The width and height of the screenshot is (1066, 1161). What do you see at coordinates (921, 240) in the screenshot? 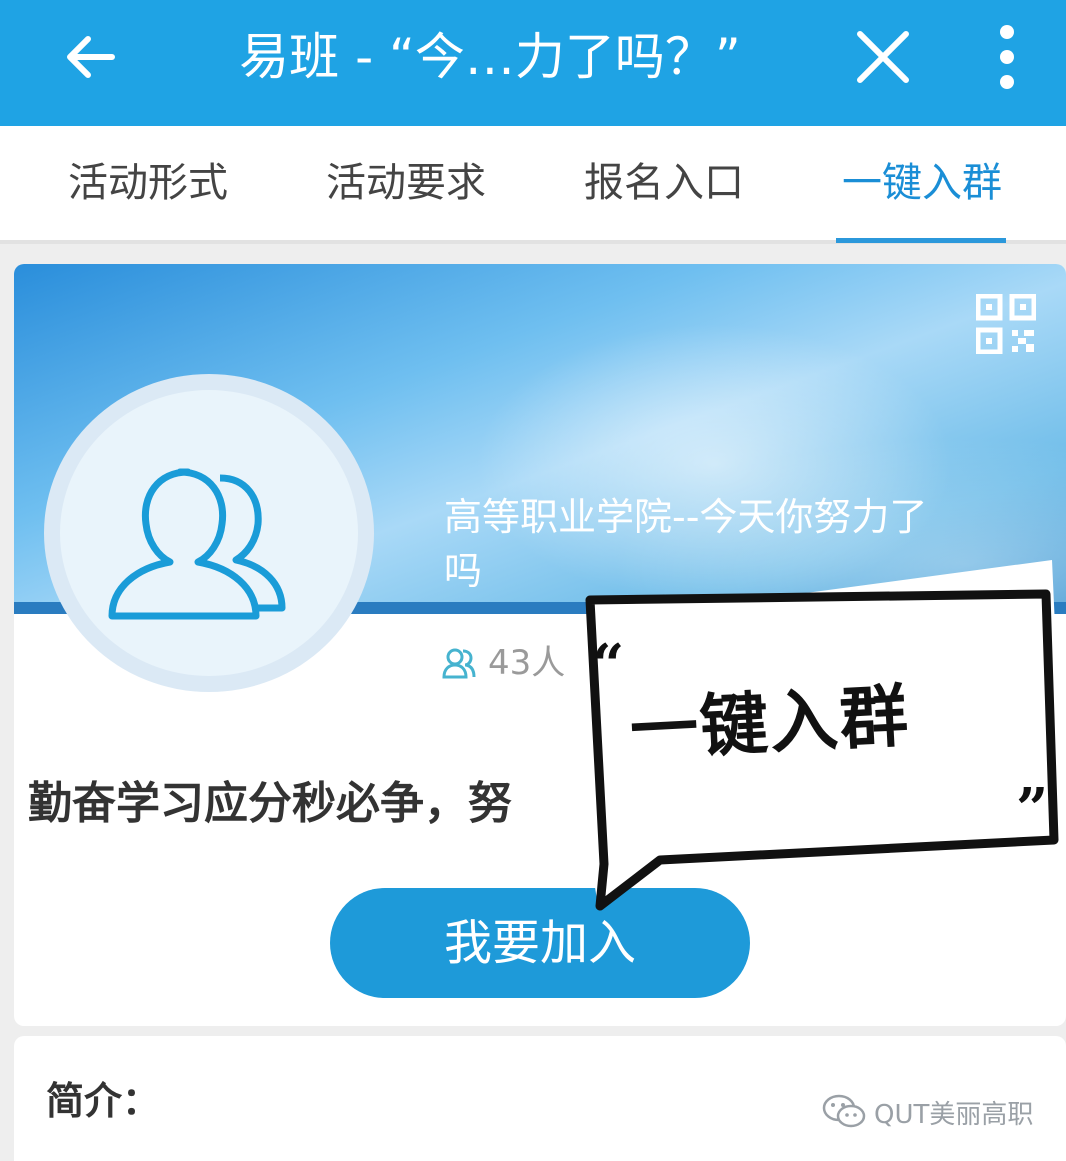
I see `active-tab-indicator` at bounding box center [921, 240].